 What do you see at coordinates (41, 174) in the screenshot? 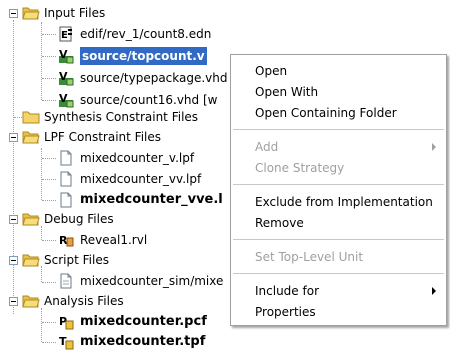
I see `tree-connector-lpf` at bounding box center [41, 174].